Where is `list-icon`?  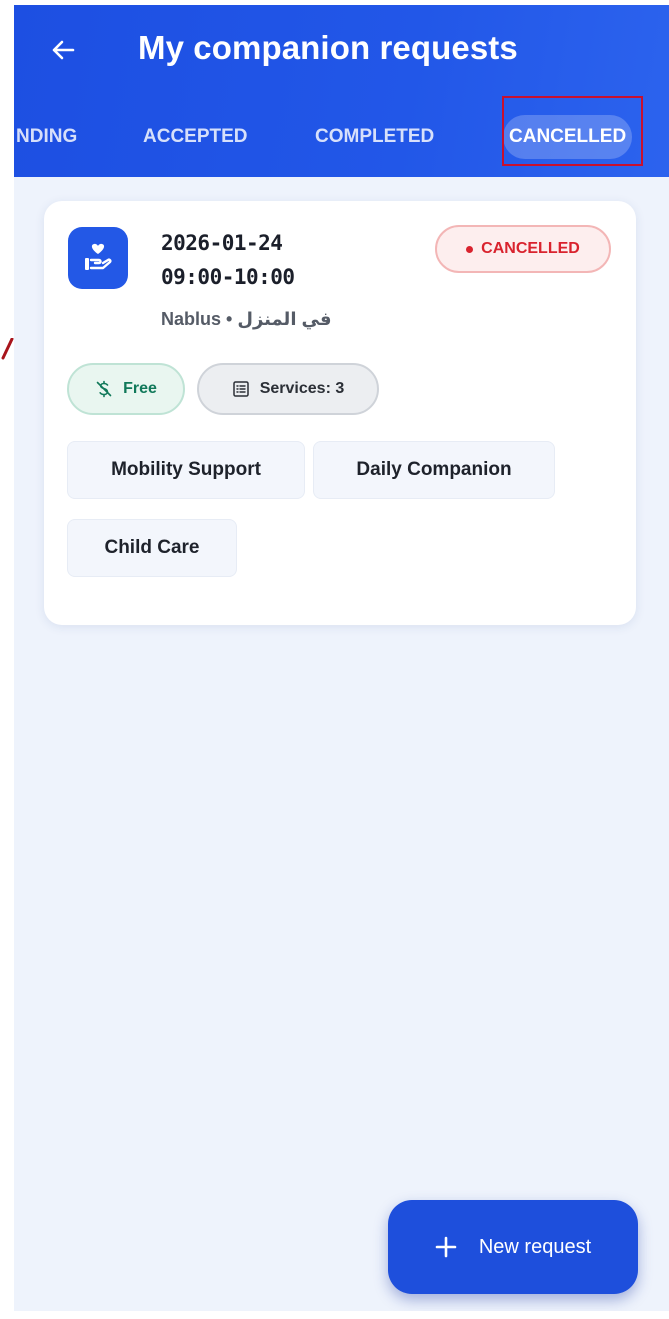 list-icon is located at coordinates (240, 389).